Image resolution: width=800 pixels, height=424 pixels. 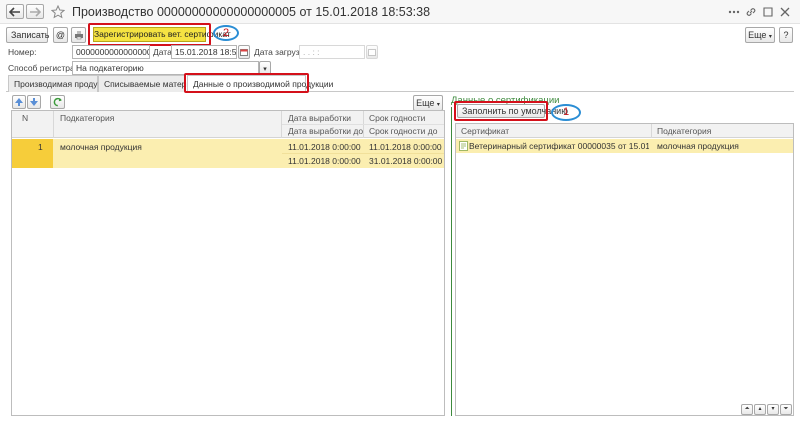 What do you see at coordinates (246, 83) in the screenshot?
I see `tab-highlight-frame` at bounding box center [246, 83].